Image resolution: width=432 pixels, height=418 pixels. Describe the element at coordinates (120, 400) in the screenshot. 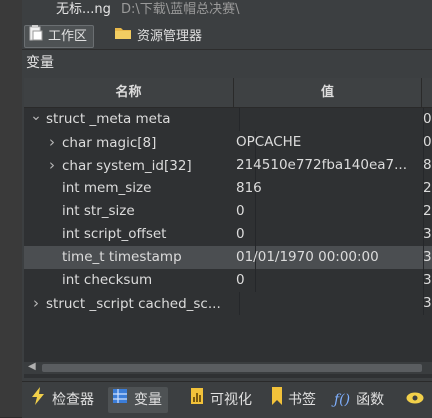

I see `grid-icon` at that location.